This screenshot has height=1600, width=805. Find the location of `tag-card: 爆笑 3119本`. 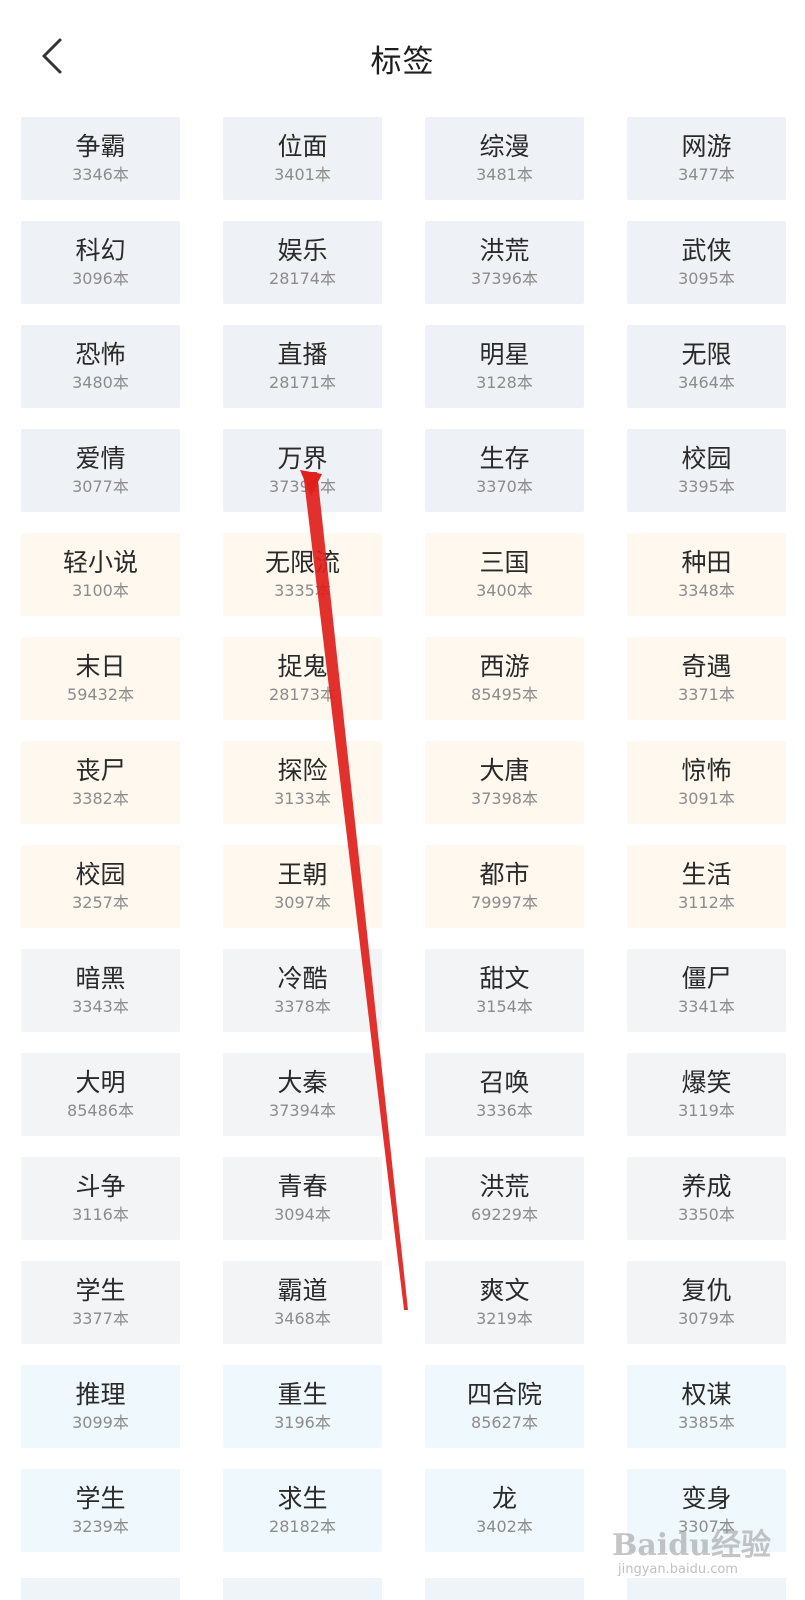

tag-card: 爆笑 3119本 is located at coordinates (706, 1094).